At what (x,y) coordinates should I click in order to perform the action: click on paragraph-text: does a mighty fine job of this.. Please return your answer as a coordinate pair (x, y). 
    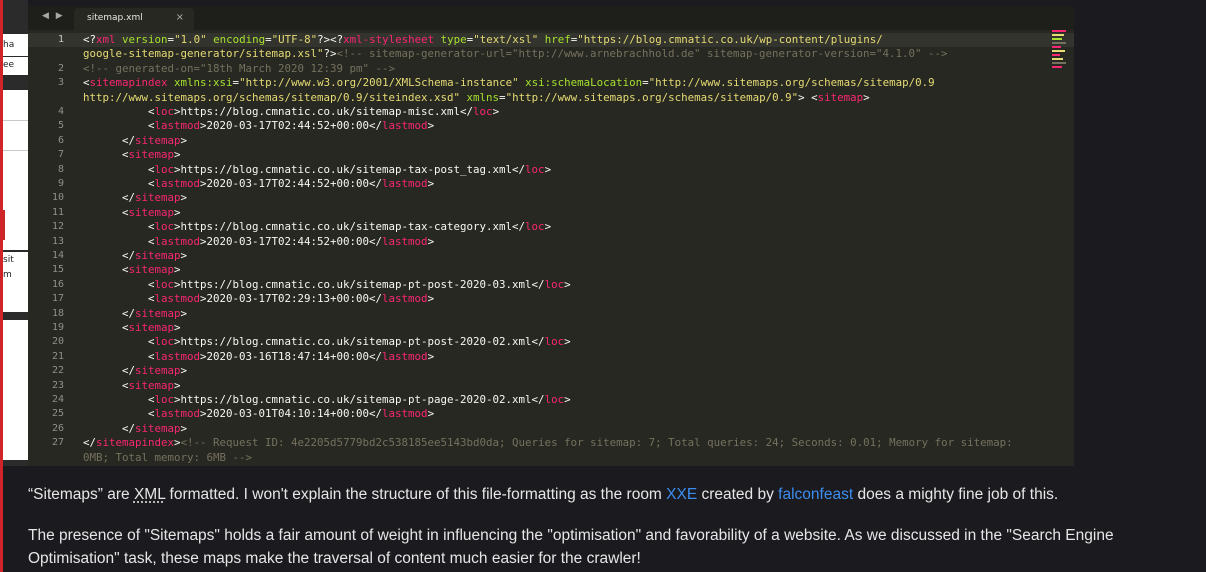
    Looking at the image, I should click on (956, 494).